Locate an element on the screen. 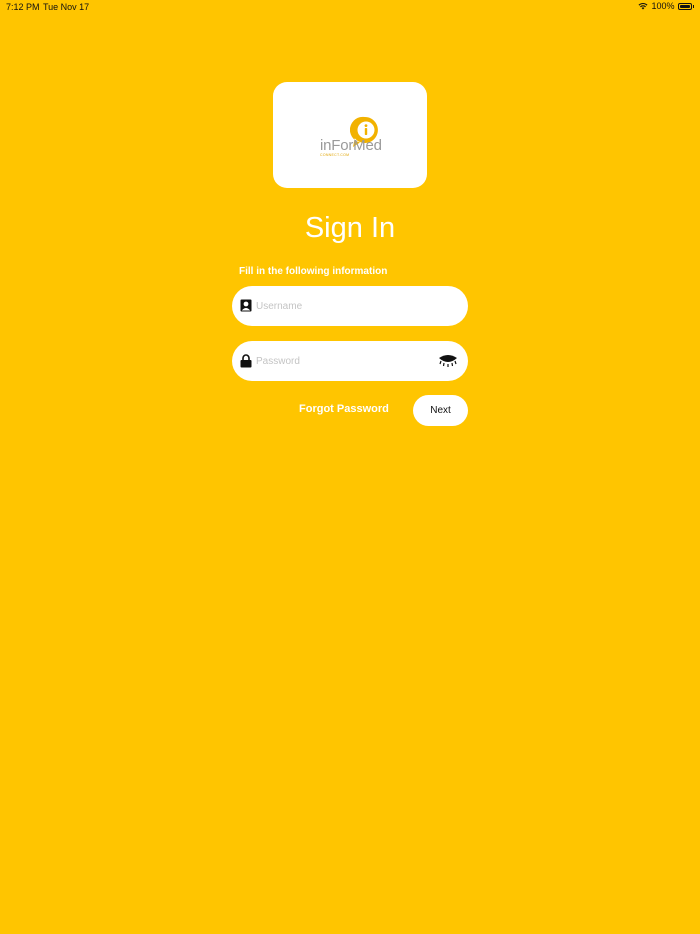 This screenshot has width=700, height=934. username-input is located at coordinates (341, 306).